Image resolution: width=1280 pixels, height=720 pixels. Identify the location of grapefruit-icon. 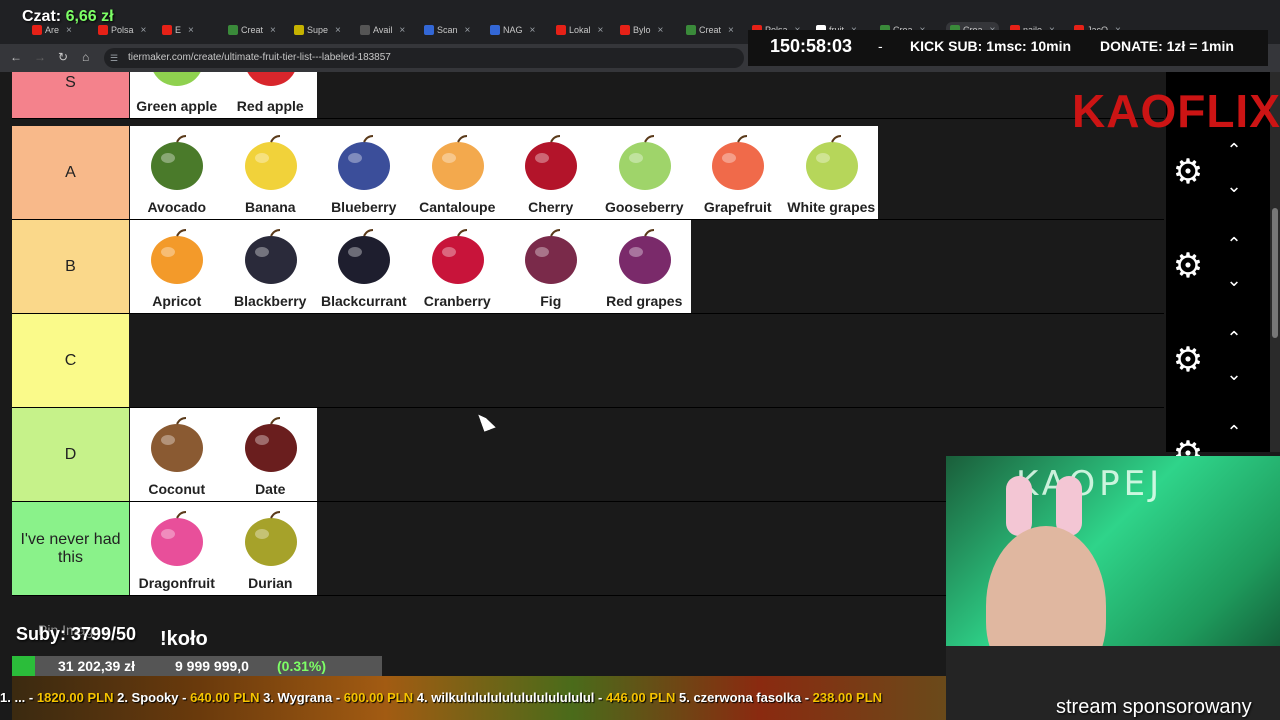
(738, 163).